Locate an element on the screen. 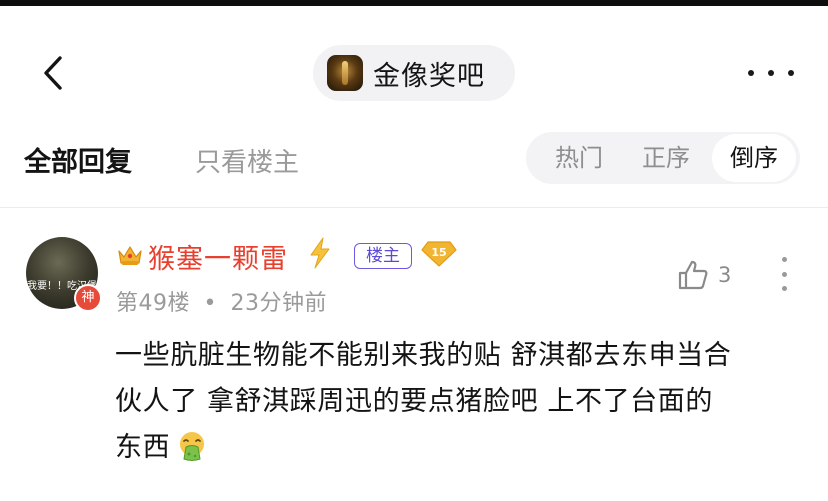  level-badge: 15 is located at coordinates (439, 254).